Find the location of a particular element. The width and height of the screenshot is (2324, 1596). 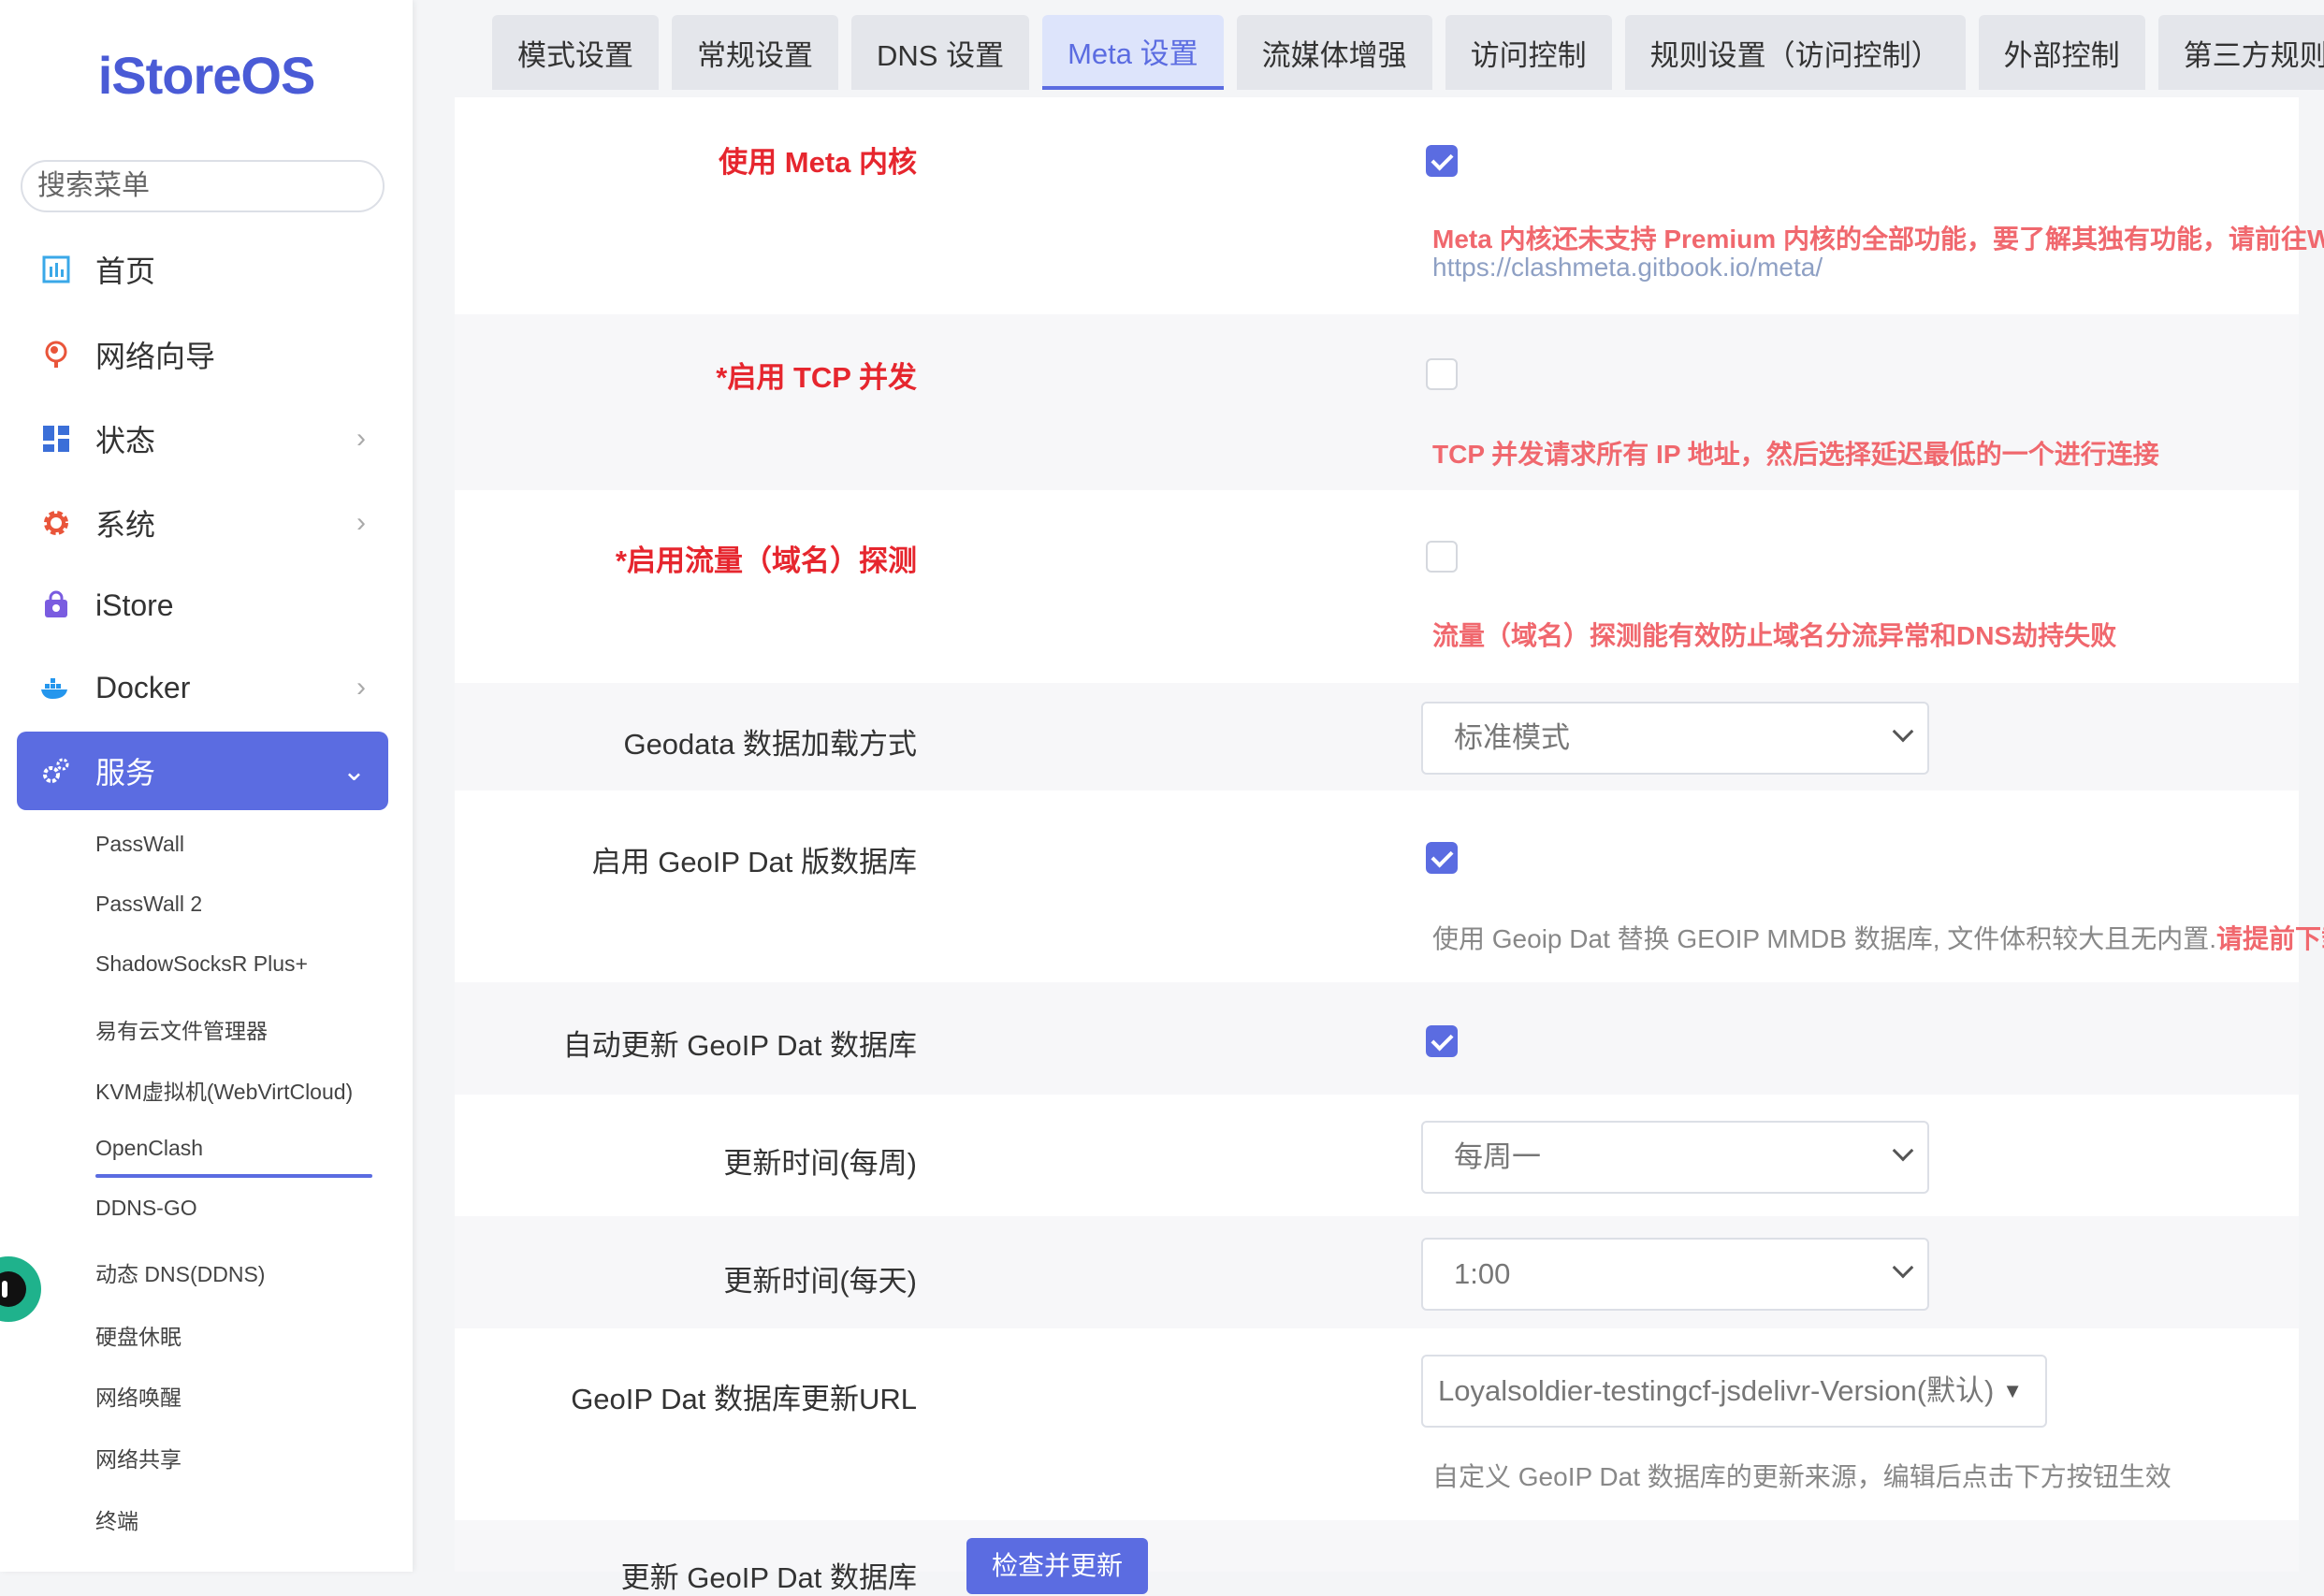

sidebar-item-status: 状态 › is located at coordinates (203, 438).